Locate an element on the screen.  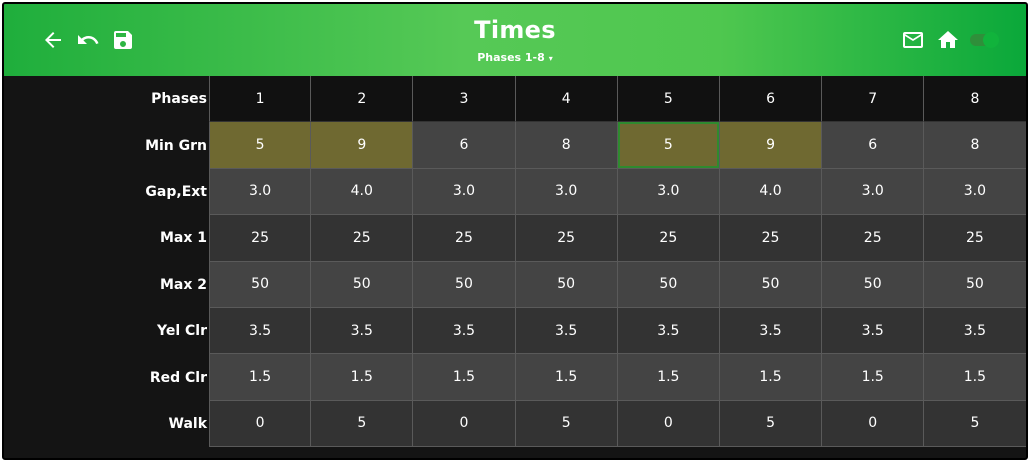
table-row: Walk 0 5 0 5 0 5 0 5 is located at coordinates (515, 424).